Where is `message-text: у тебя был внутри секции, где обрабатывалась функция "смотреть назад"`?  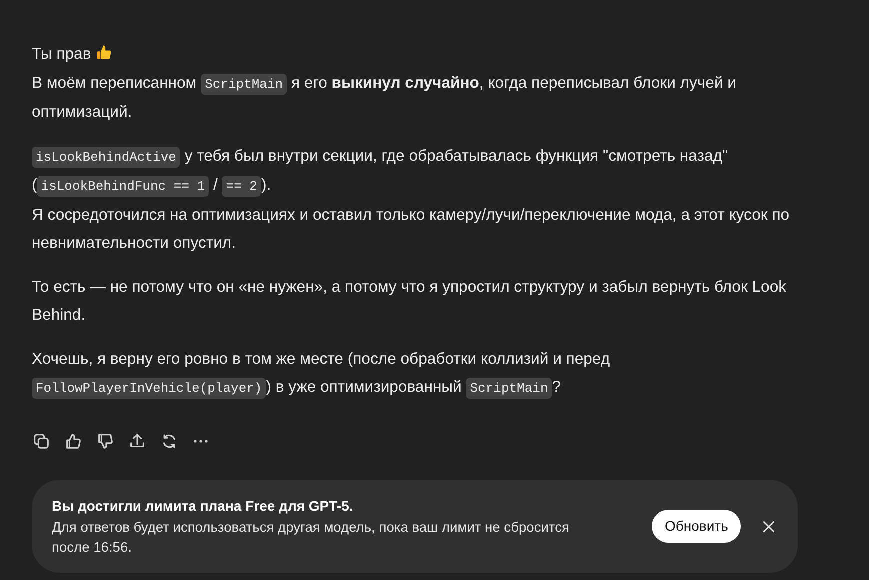 message-text: у тебя был внутри секции, где обрабатывалась функция "смотреть назад" is located at coordinates (456, 156).